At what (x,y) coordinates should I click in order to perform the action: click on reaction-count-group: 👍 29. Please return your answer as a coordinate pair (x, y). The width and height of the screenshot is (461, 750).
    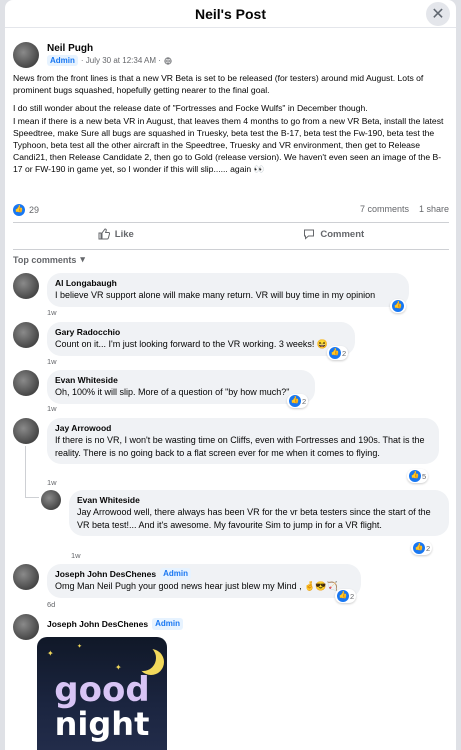
    Looking at the image, I should click on (26, 210).